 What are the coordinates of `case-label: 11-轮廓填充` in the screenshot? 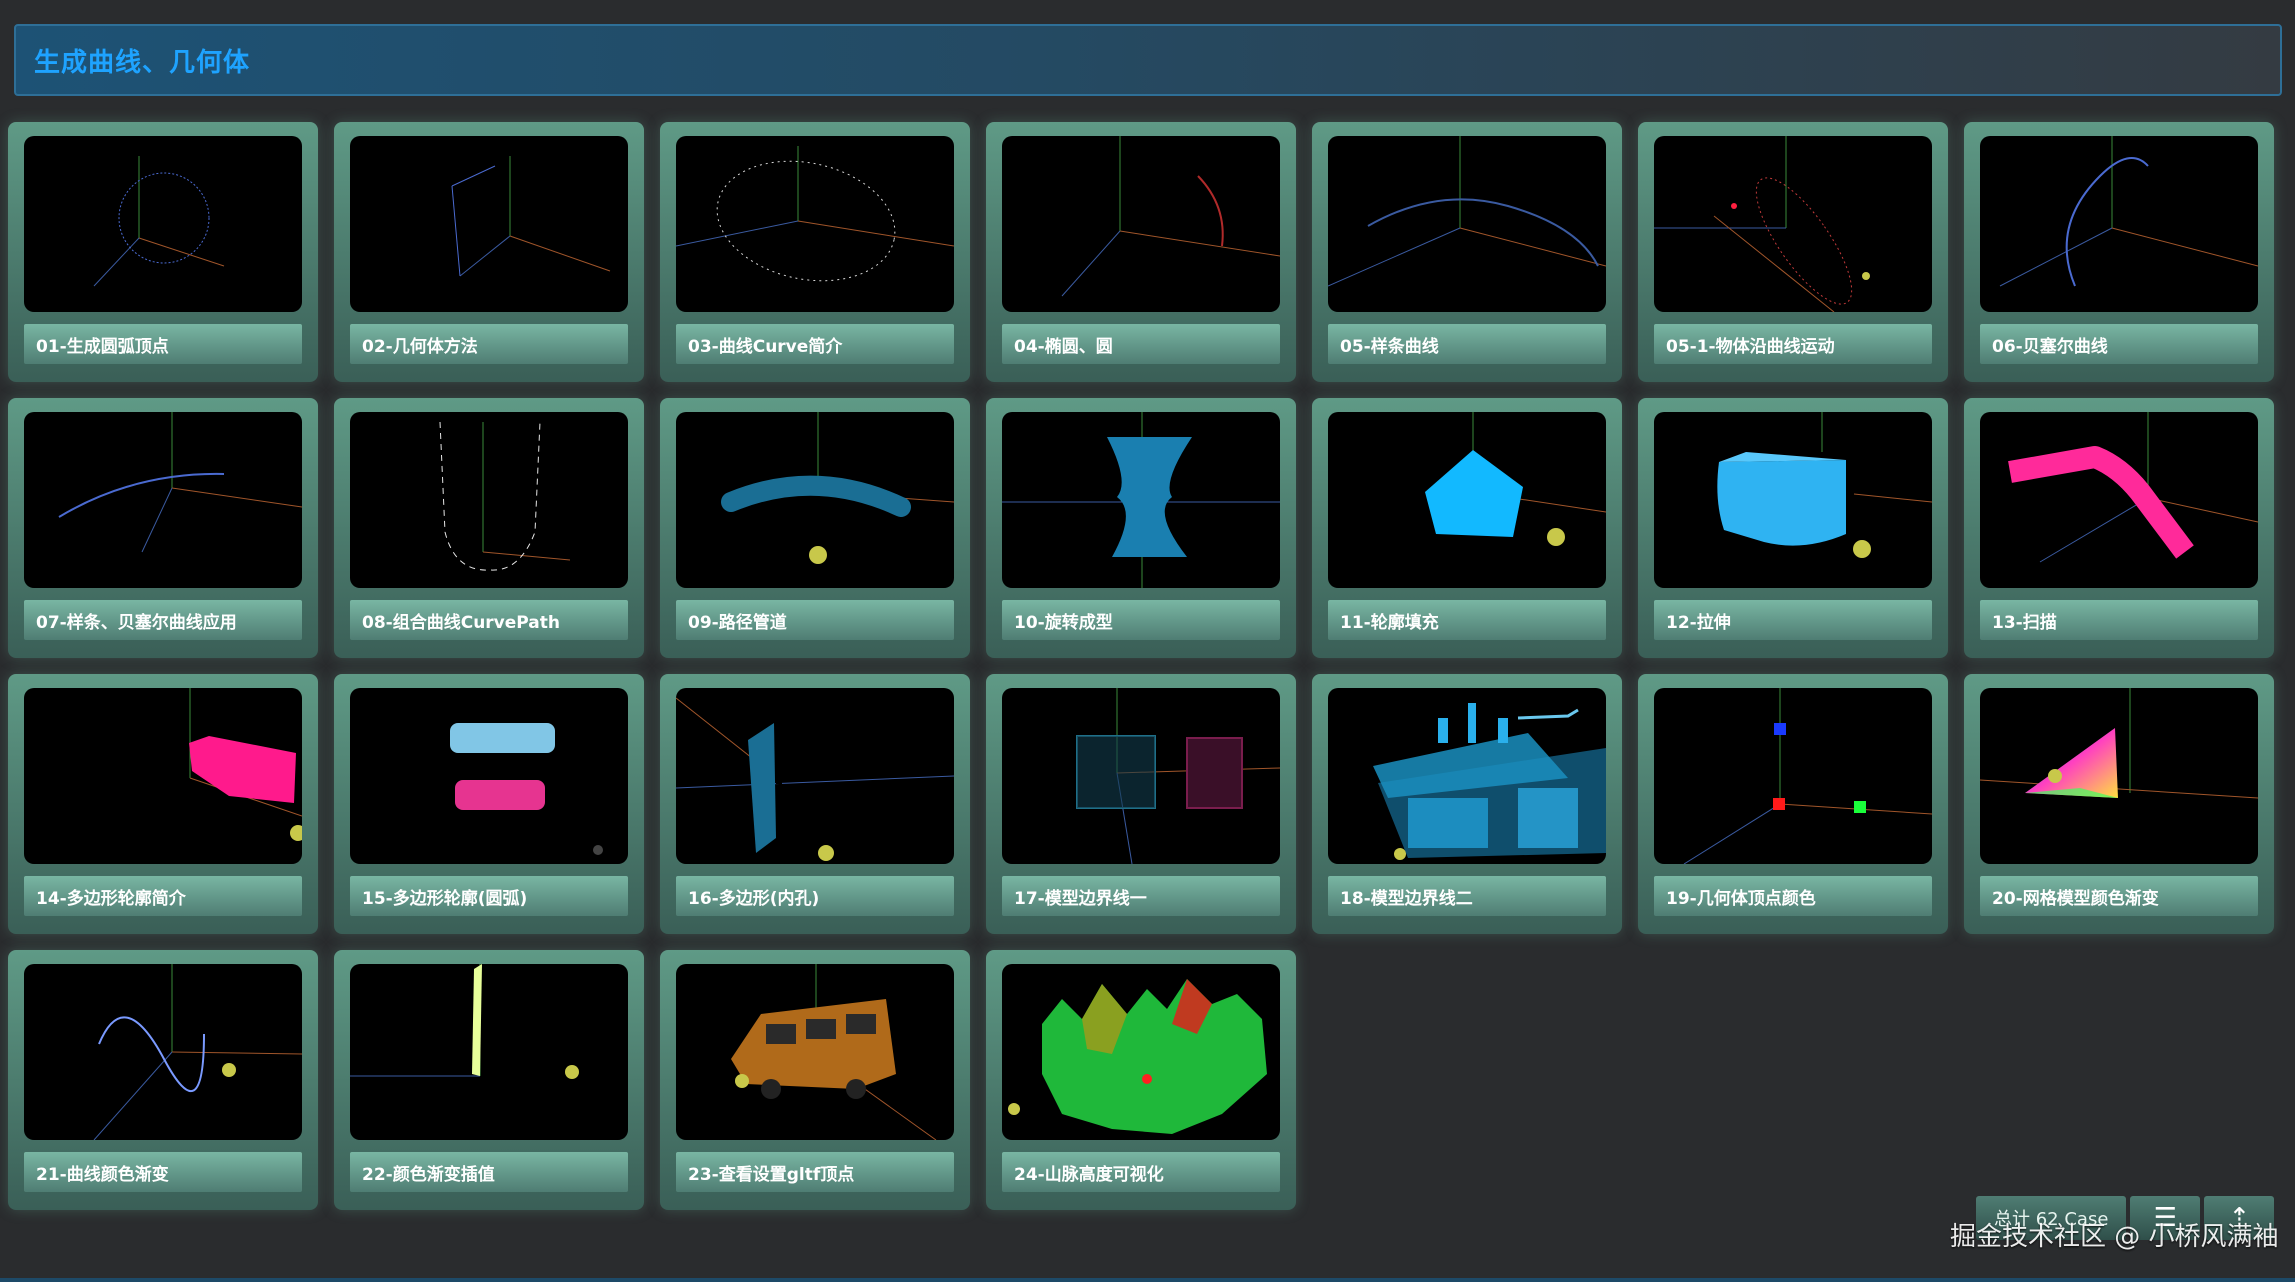 It's located at (1467, 620).